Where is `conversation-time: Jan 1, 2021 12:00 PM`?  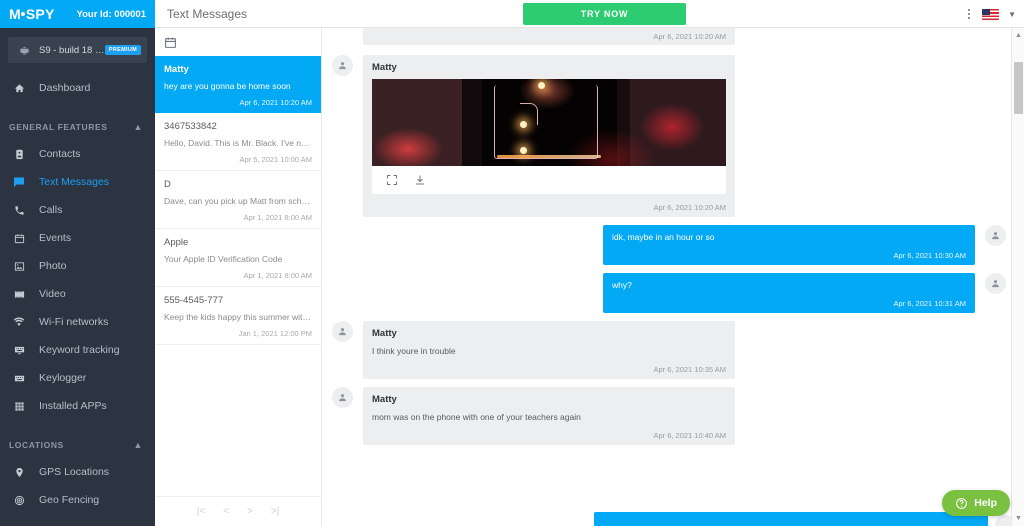
conversation-time: Jan 1, 2021 12:00 PM is located at coordinates (275, 333).